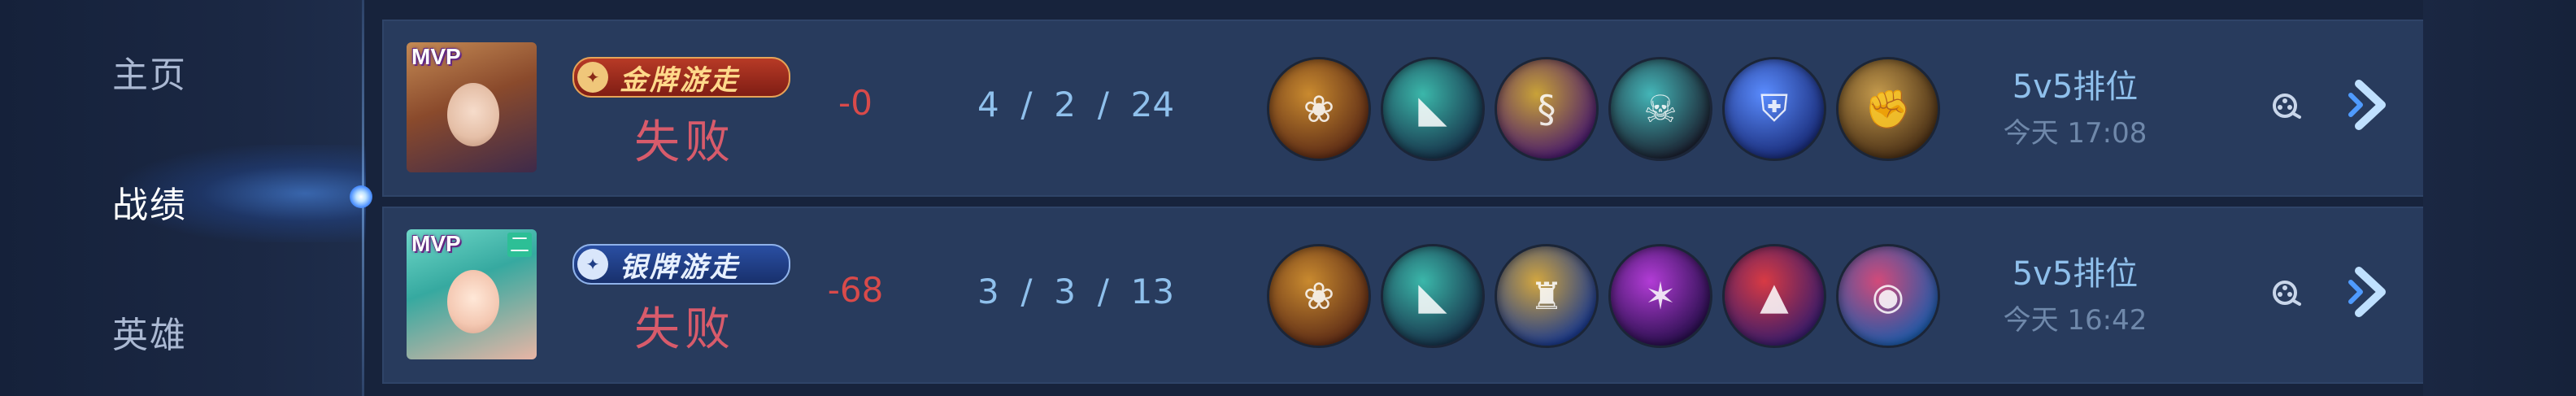 The height and width of the screenshot is (396, 2576). I want to click on deaths: 2, so click(1065, 104).